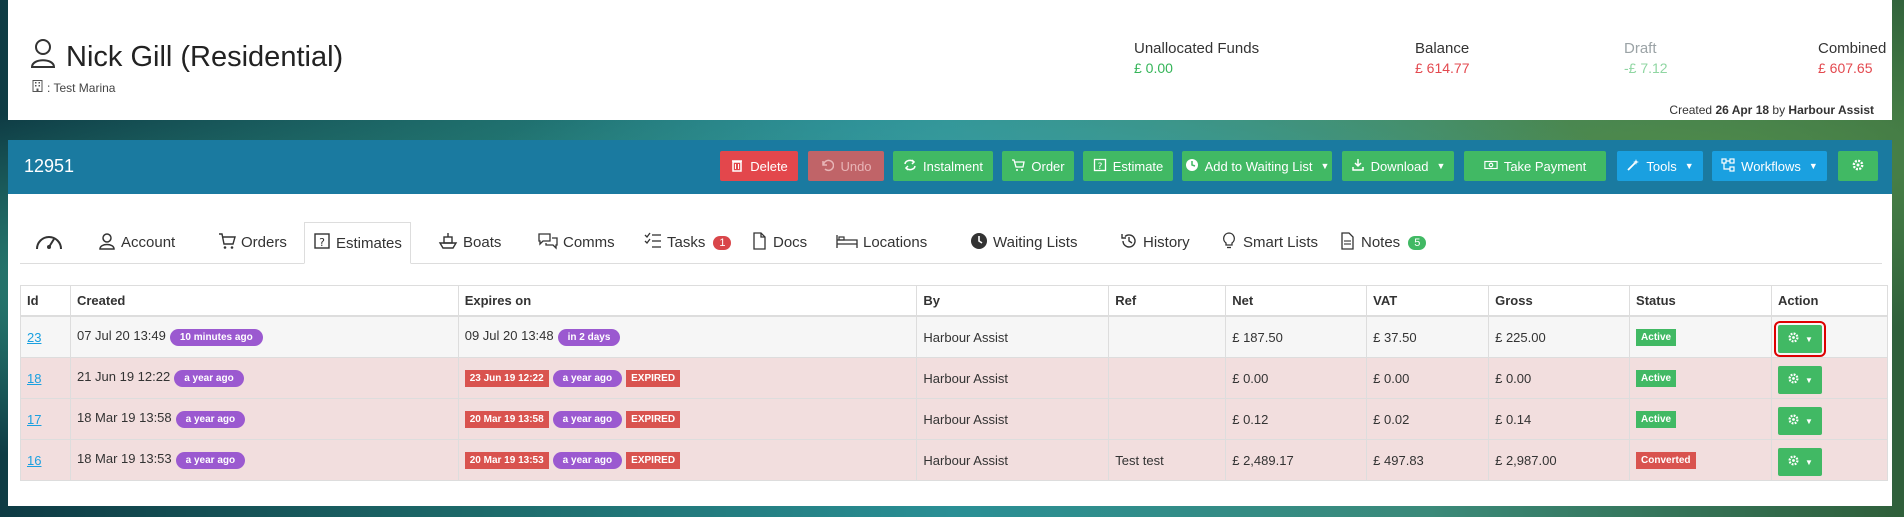  What do you see at coordinates (687, 242) in the screenshot?
I see `tab-tasks: Tasks 1` at bounding box center [687, 242].